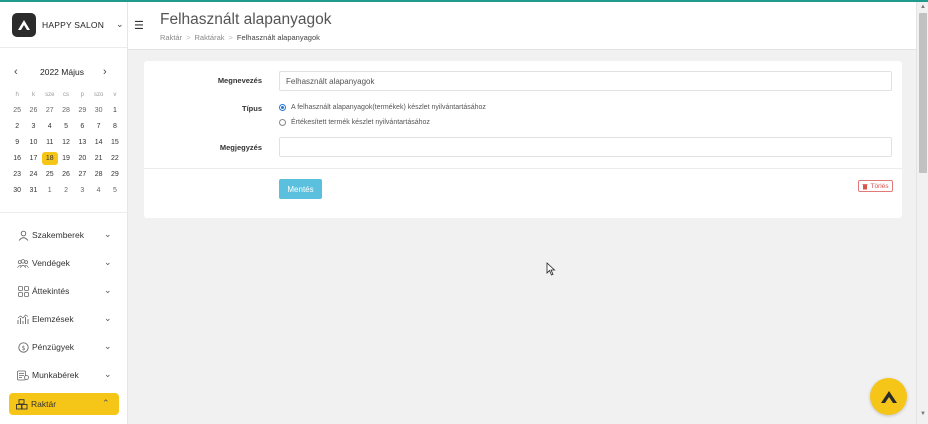 The width and height of the screenshot is (928, 424). What do you see at coordinates (23, 263) in the screenshot?
I see `users-icon` at bounding box center [23, 263].